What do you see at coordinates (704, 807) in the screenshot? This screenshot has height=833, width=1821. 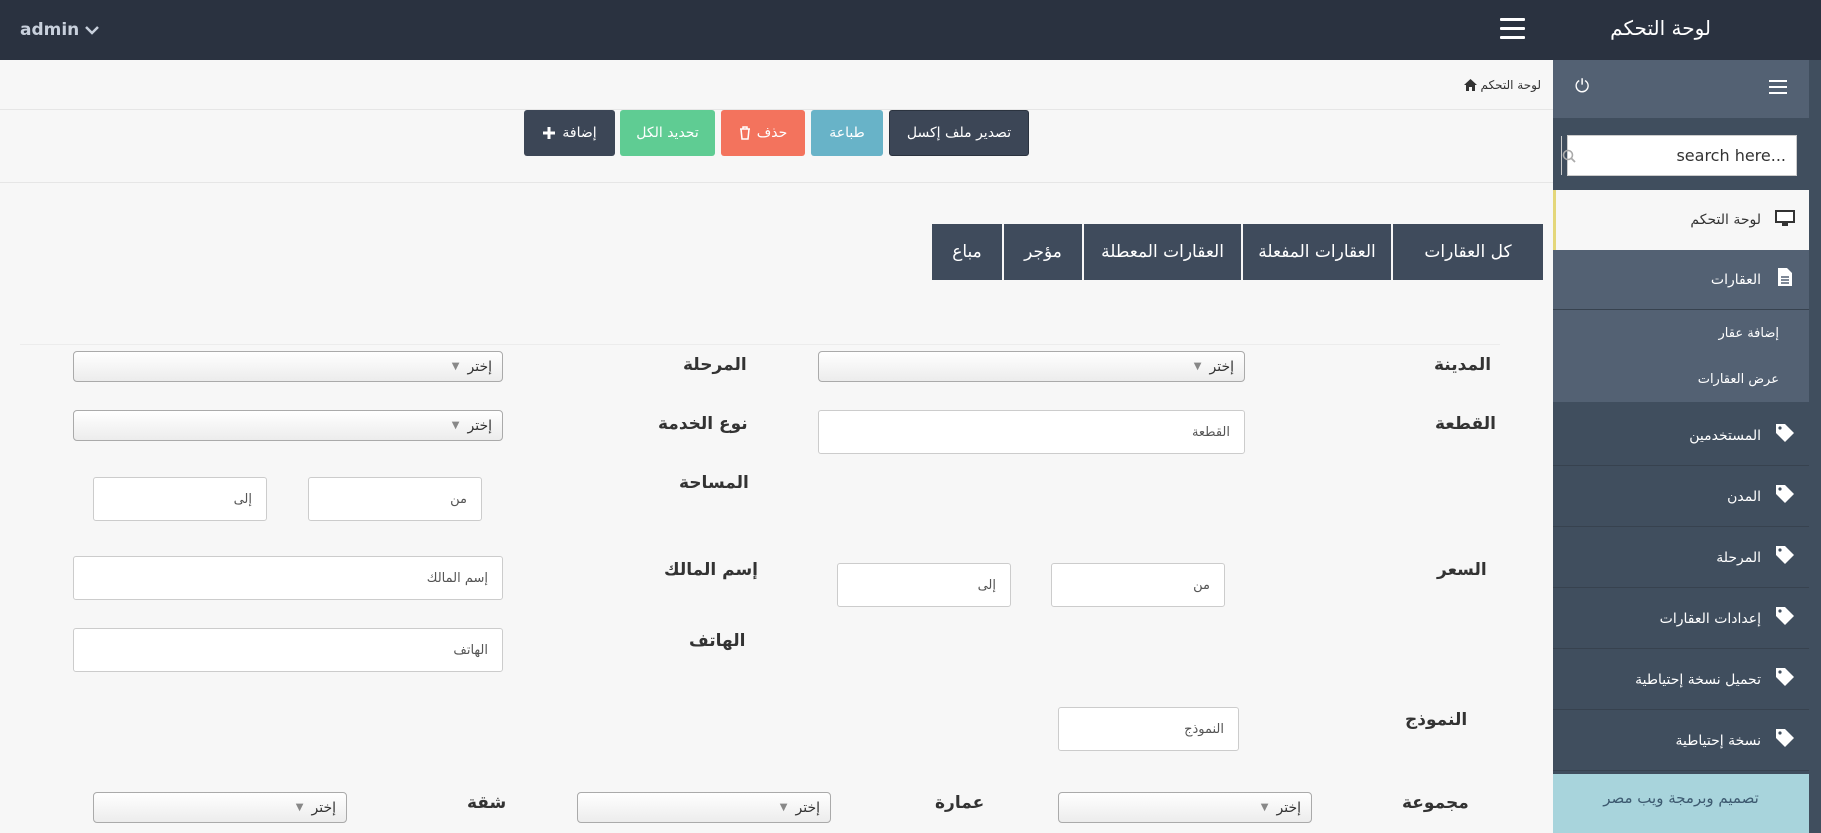 I see `building-select: ▼ إختر` at bounding box center [704, 807].